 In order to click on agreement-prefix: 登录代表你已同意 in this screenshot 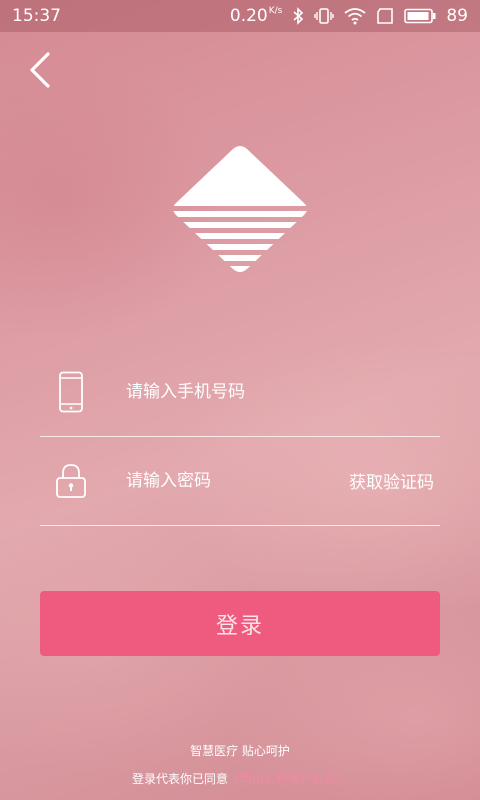, I will do `click(179, 779)`.